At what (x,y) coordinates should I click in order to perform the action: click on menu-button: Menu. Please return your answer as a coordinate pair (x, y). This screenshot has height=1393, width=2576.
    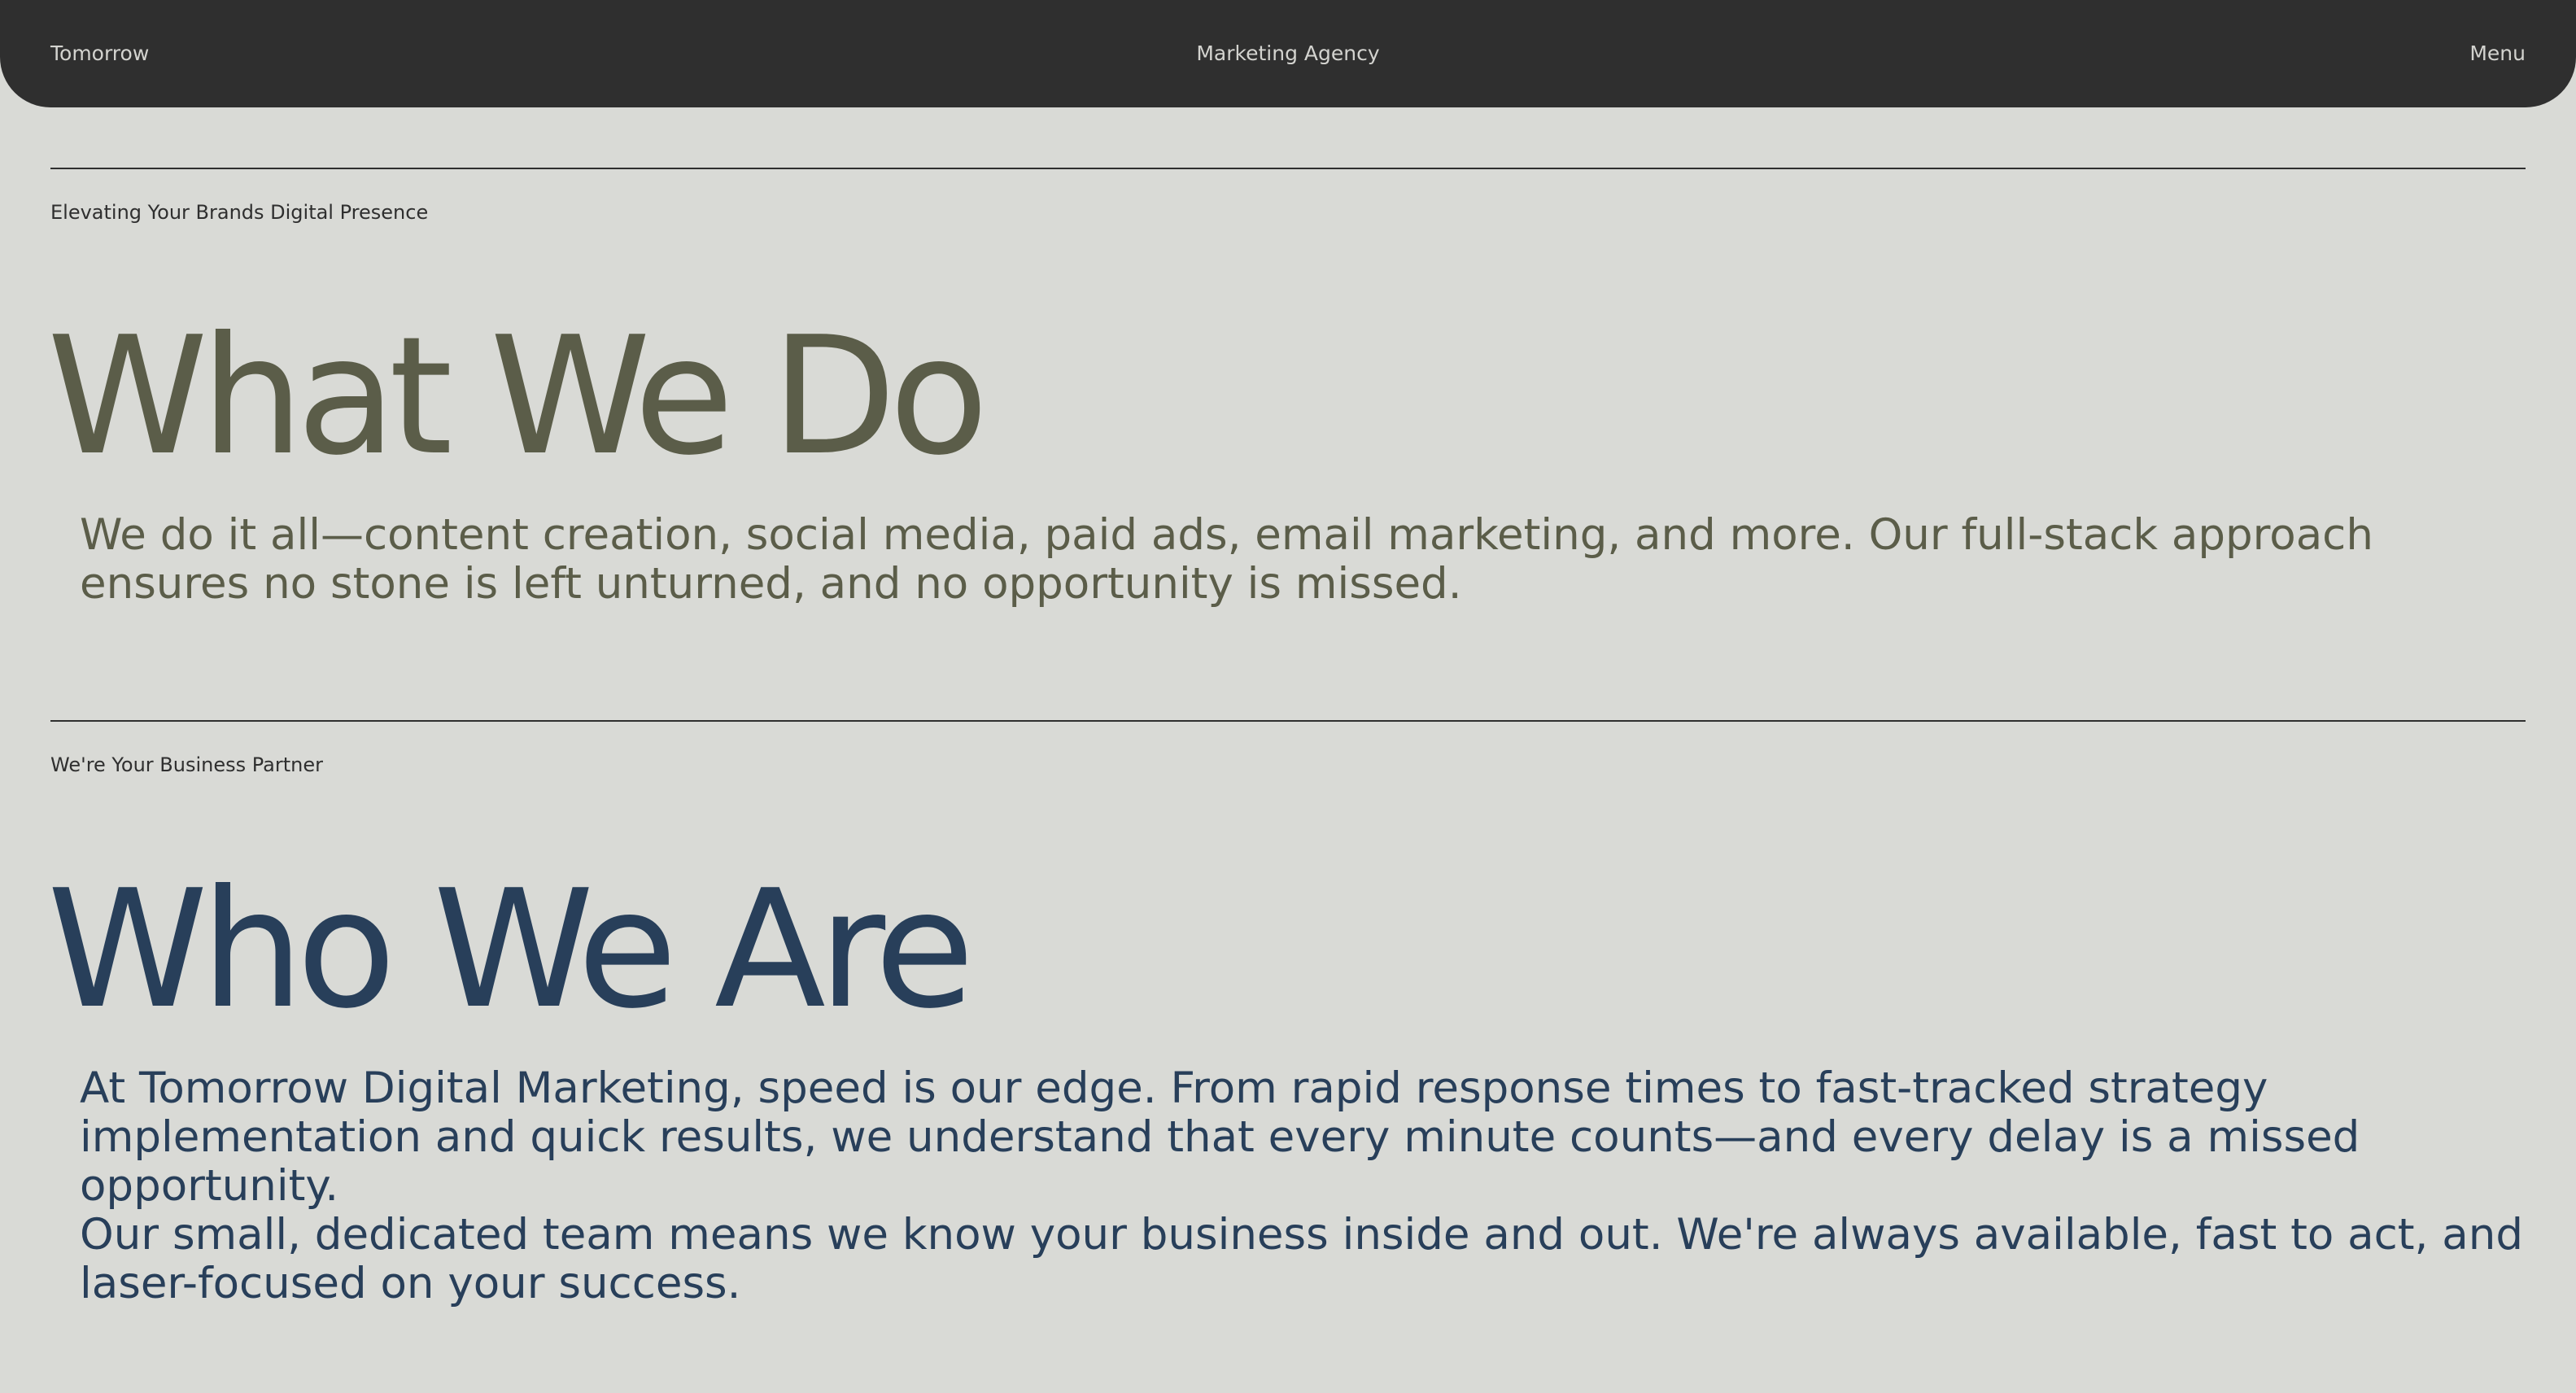
    Looking at the image, I should click on (2497, 54).